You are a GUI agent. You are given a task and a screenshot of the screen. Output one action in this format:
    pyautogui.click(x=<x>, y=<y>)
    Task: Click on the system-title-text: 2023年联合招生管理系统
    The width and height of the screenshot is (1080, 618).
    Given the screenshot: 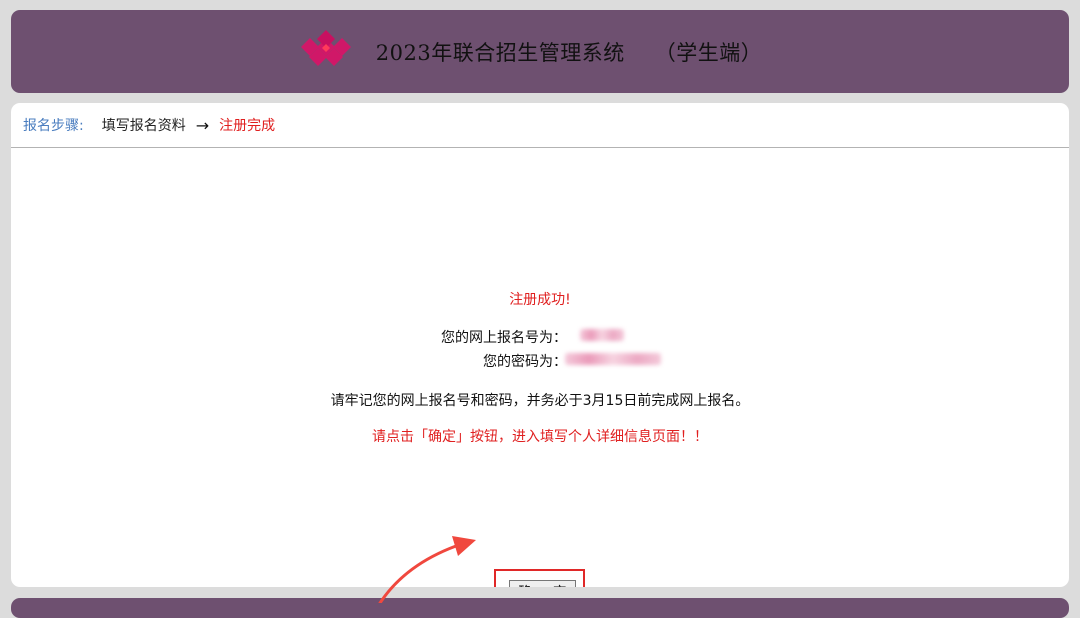 What is the action you would take?
    pyautogui.click(x=500, y=52)
    